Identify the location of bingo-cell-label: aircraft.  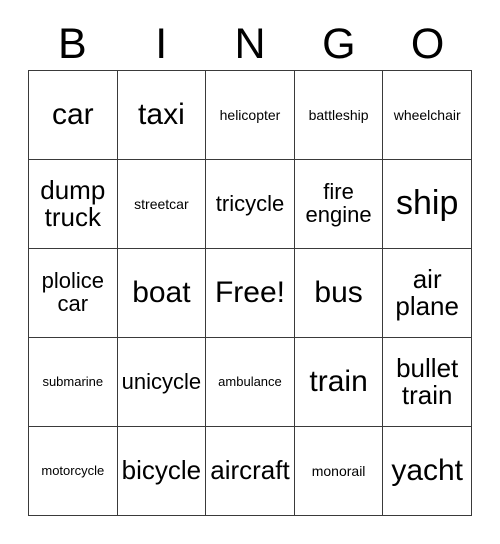
(250, 470).